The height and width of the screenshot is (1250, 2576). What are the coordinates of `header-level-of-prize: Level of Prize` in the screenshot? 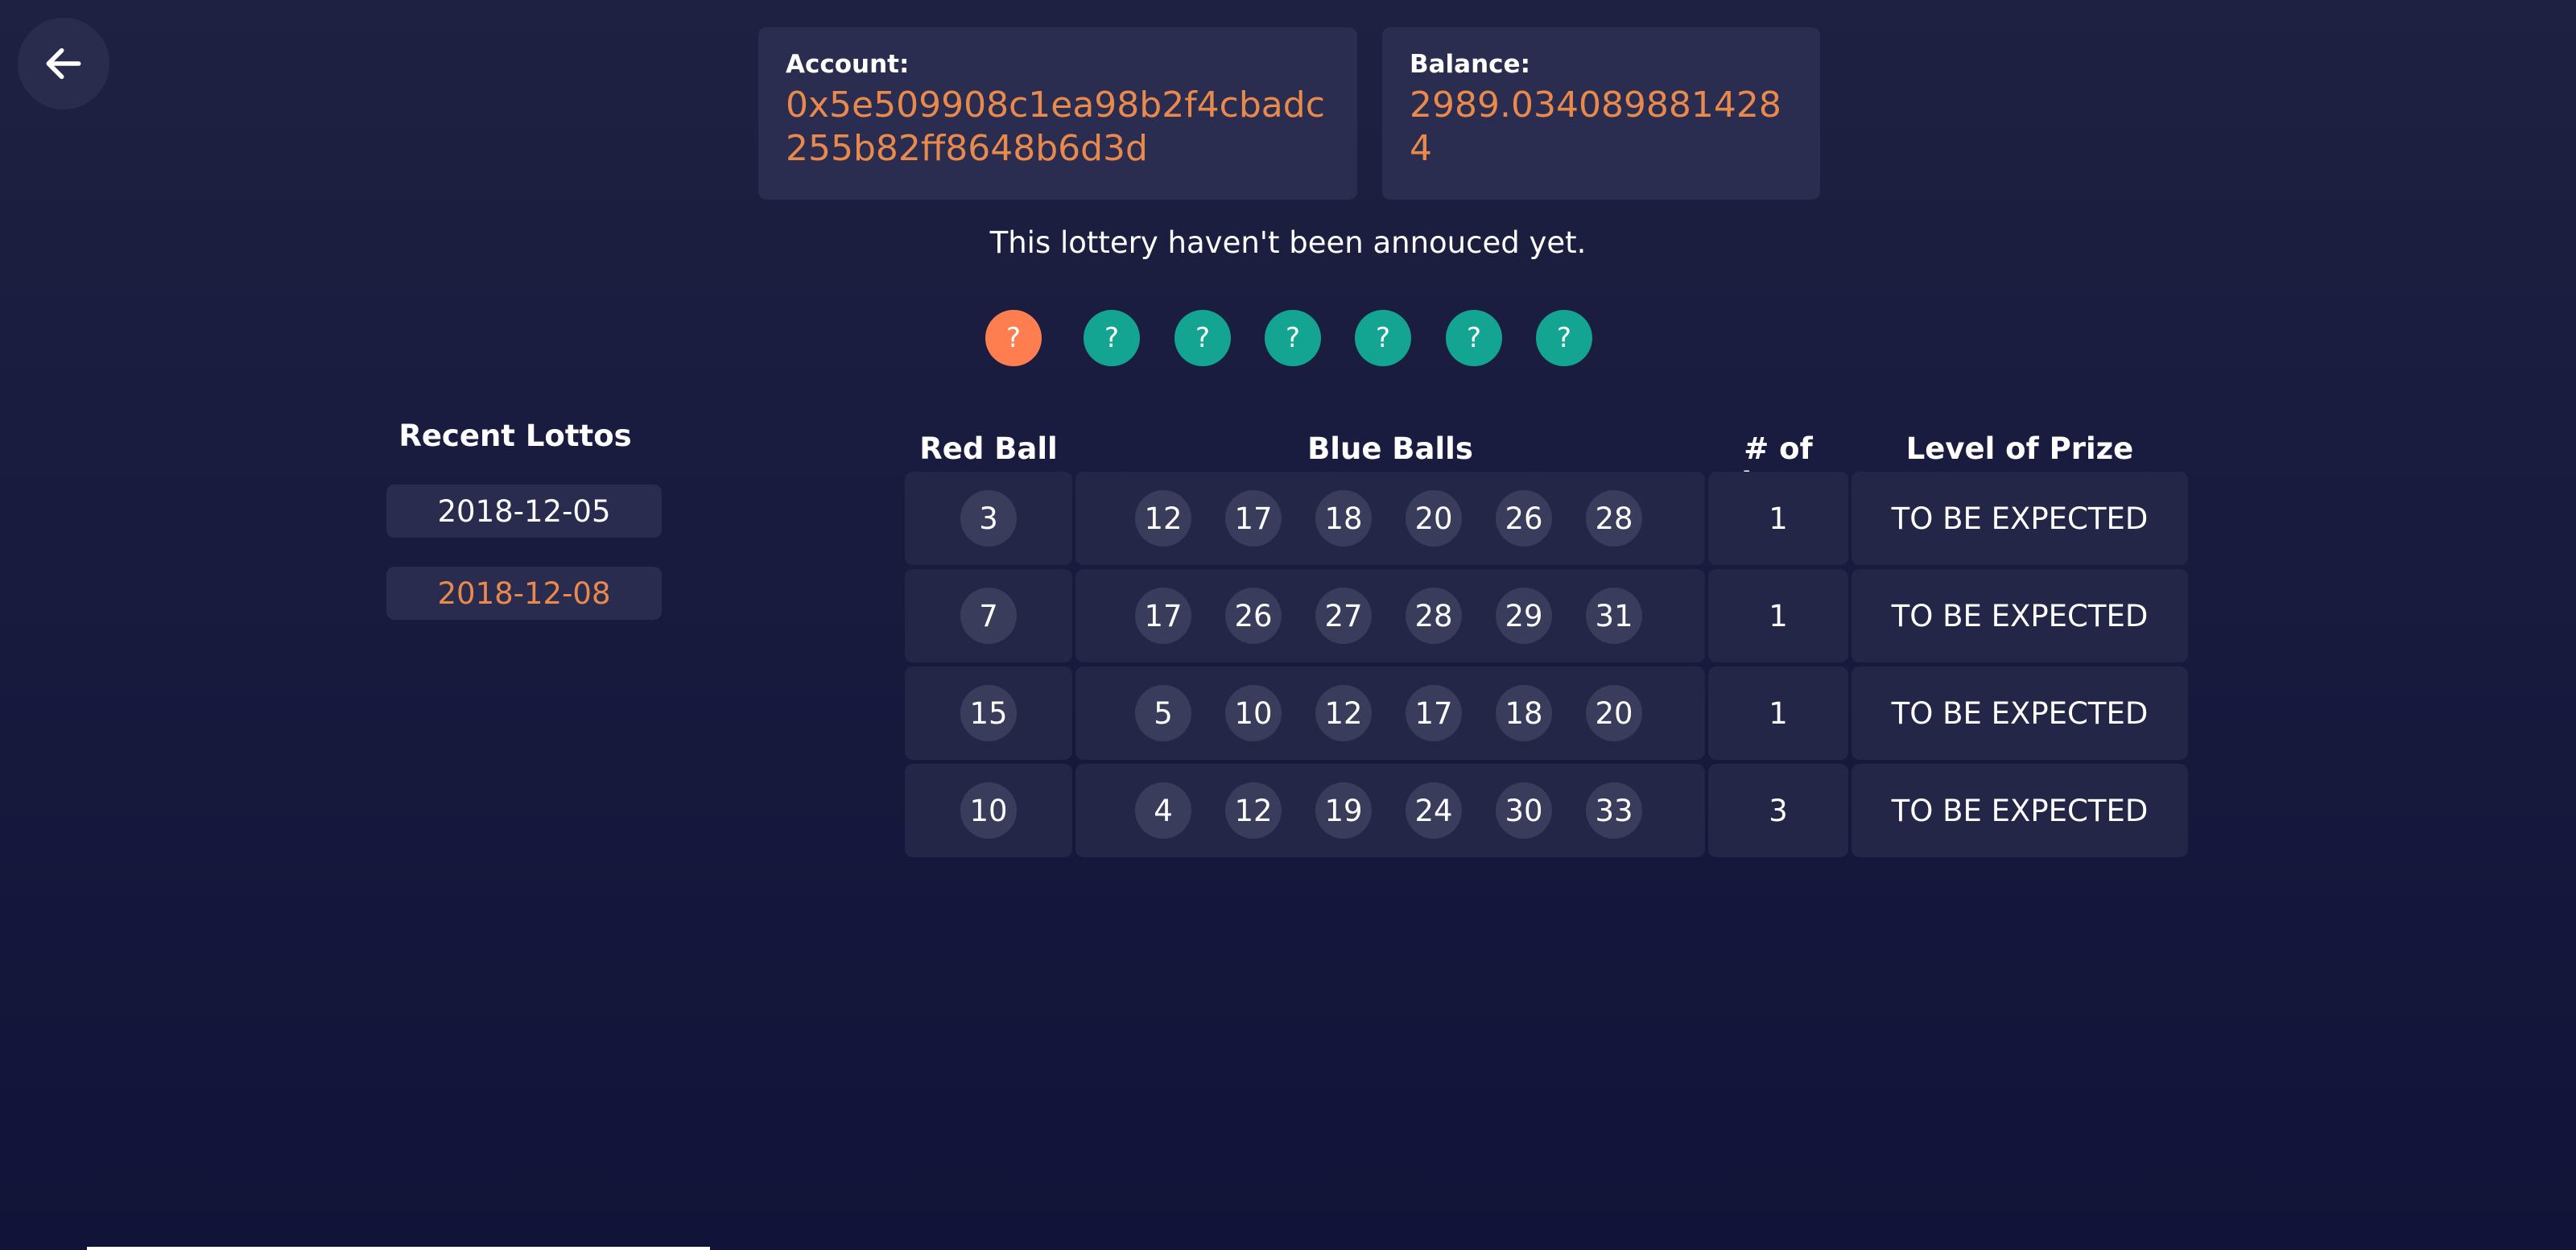 It's located at (2019, 448).